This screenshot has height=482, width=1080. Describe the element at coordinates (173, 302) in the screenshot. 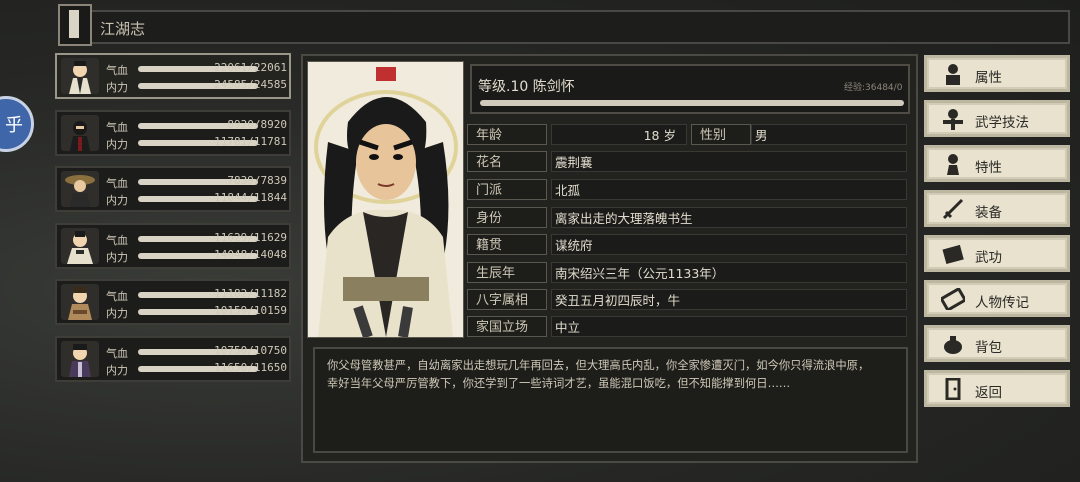

I see `party-member-card-5: 气血 11182/11182 内力 10159/10159` at that location.